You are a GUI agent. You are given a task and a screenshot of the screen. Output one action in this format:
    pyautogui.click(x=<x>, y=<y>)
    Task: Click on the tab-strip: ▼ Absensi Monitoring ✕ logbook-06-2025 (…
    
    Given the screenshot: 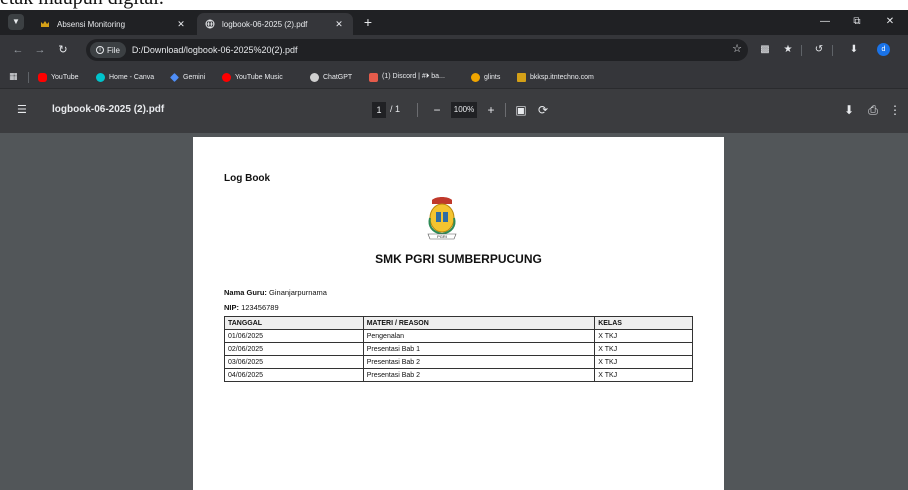 What is the action you would take?
    pyautogui.click(x=454, y=22)
    